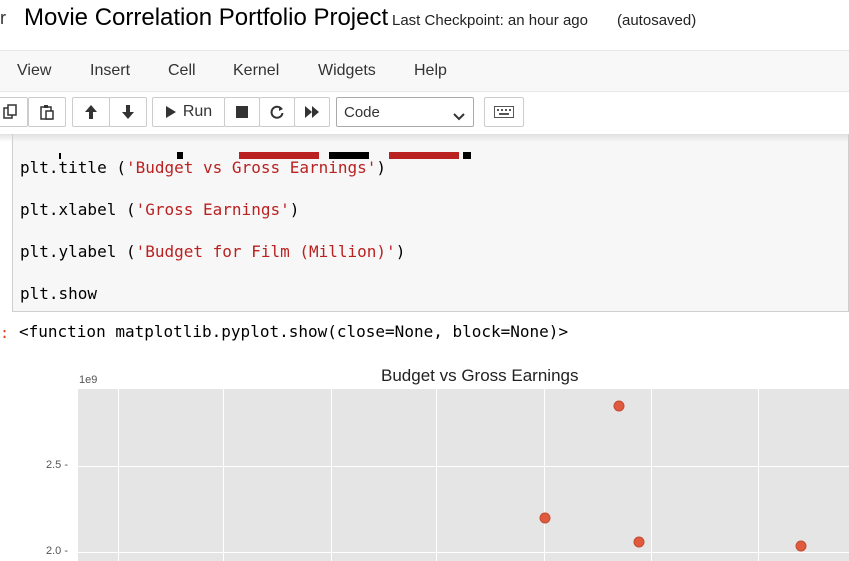 The height and width of the screenshot is (561, 849). What do you see at coordinates (490, 20) in the screenshot?
I see `checkpoint-status: Last Checkpoint: an hour ago` at bounding box center [490, 20].